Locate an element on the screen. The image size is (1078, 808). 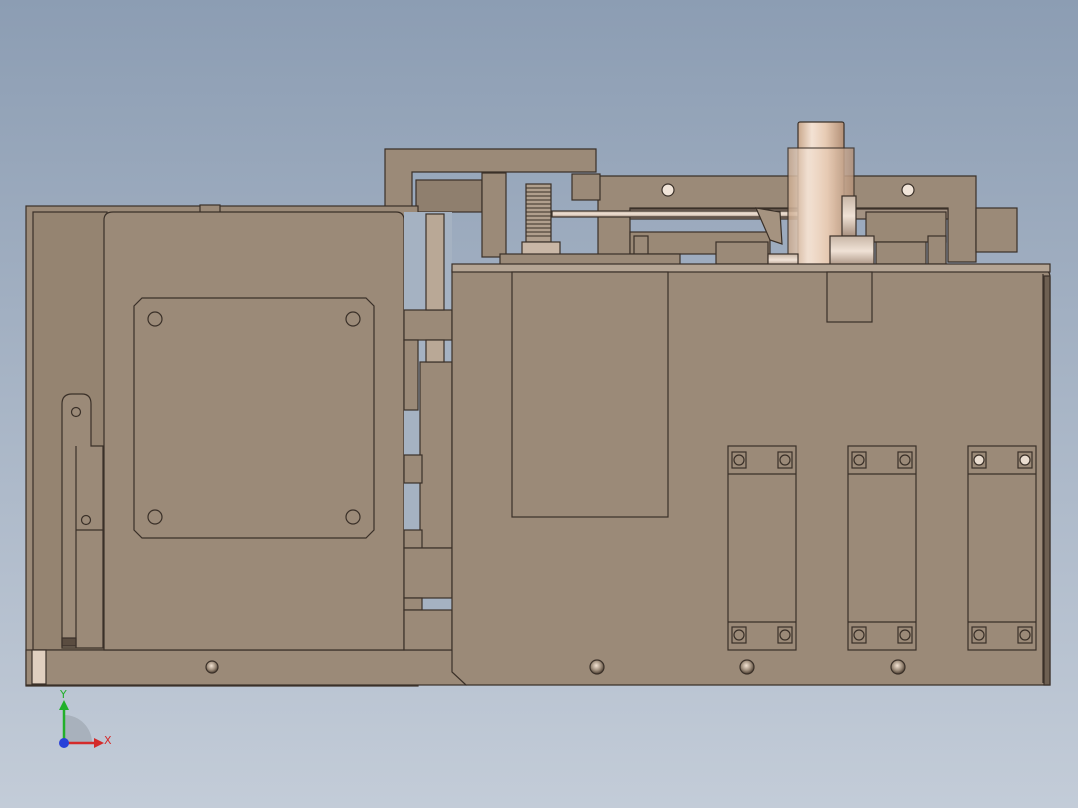
mount-hole-br is located at coordinates (353, 517).